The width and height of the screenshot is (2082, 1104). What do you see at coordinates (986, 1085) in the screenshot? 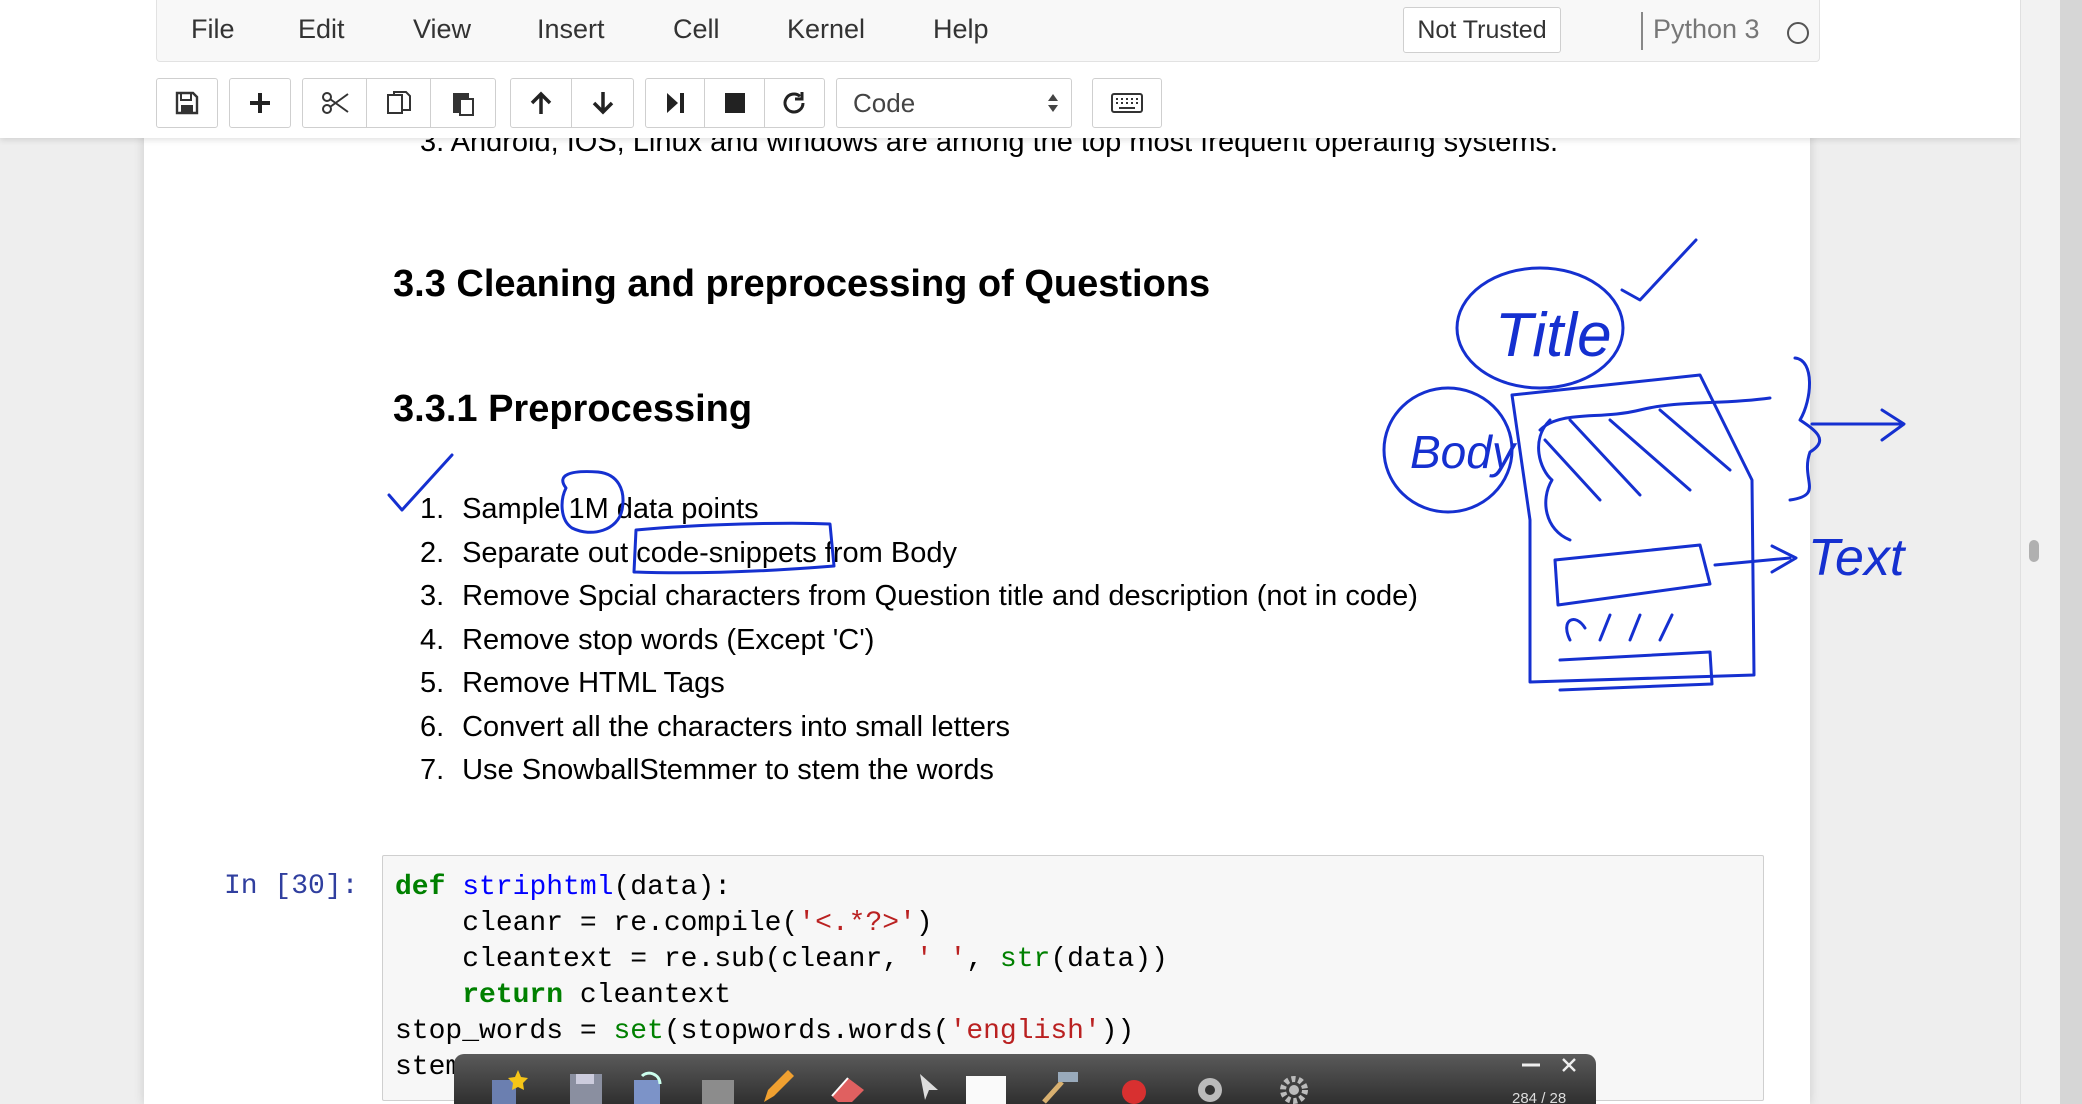
I see `whiteboard-icon` at bounding box center [986, 1085].